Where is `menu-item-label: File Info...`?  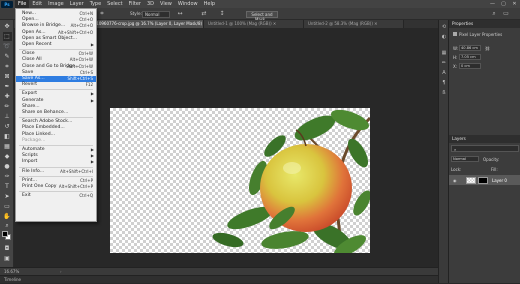 menu-item-label: File Info... is located at coordinates (33, 171).